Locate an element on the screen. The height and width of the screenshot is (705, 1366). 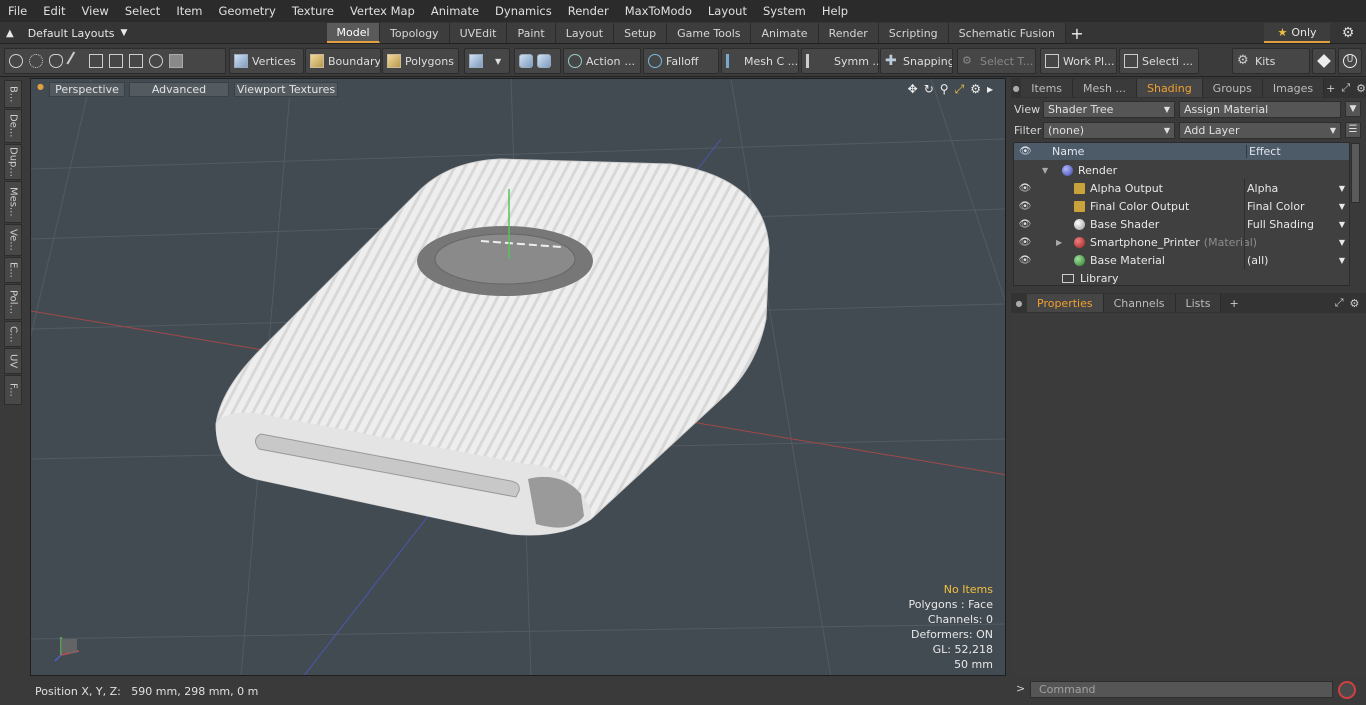
tab-paint: Paint is located at coordinates (531, 33).